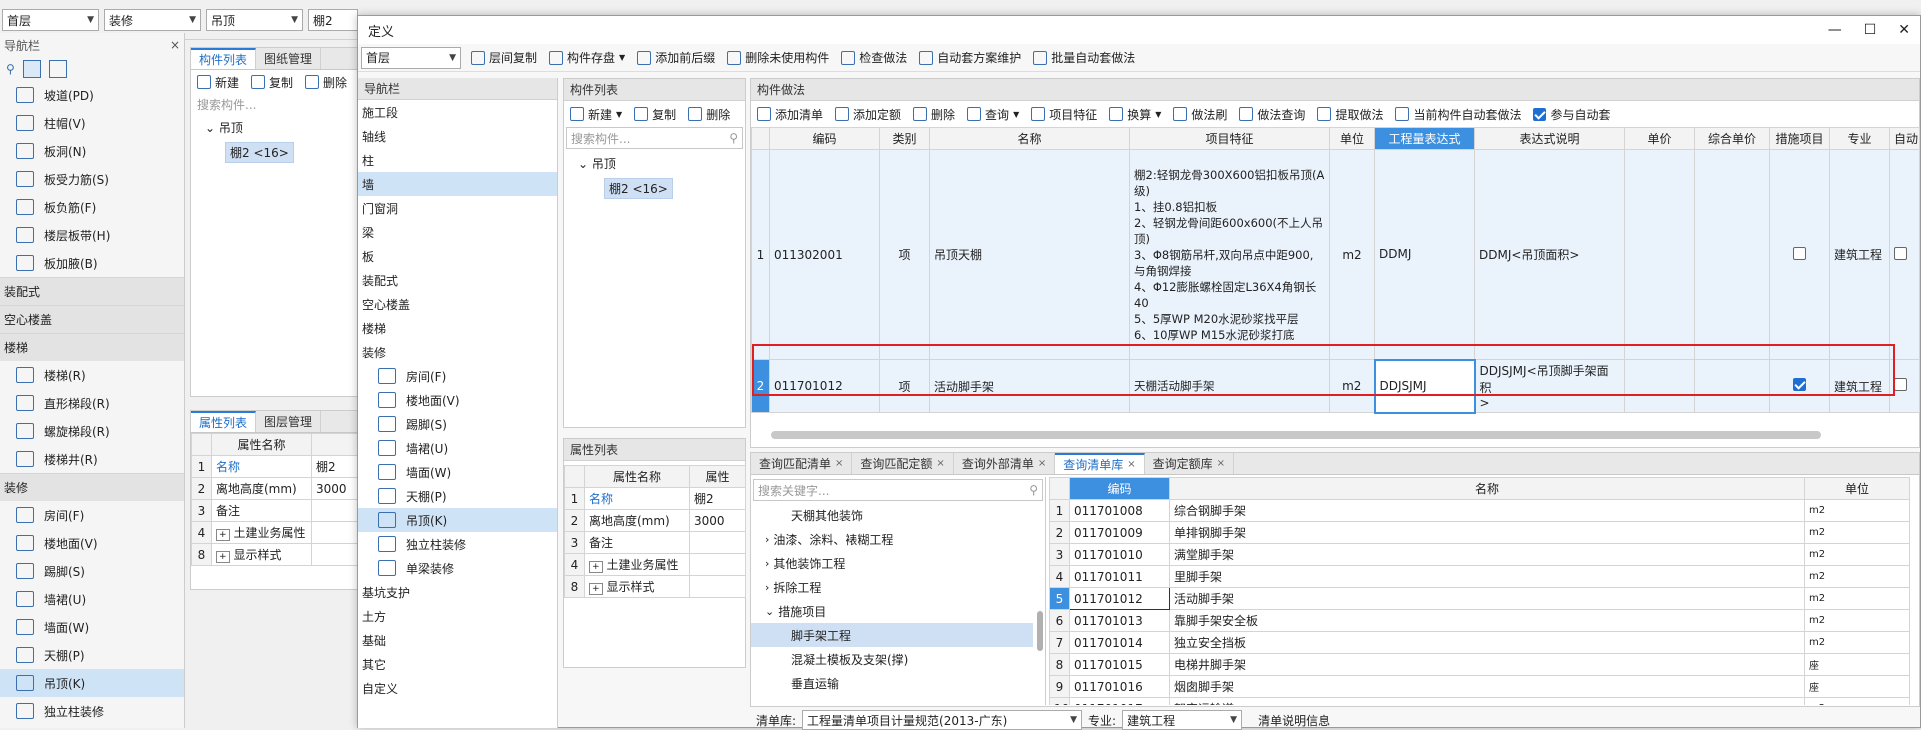  Describe the element at coordinates (1100, 463) in the screenshot. I see `query-tab: 查询清单库 ×` at that location.